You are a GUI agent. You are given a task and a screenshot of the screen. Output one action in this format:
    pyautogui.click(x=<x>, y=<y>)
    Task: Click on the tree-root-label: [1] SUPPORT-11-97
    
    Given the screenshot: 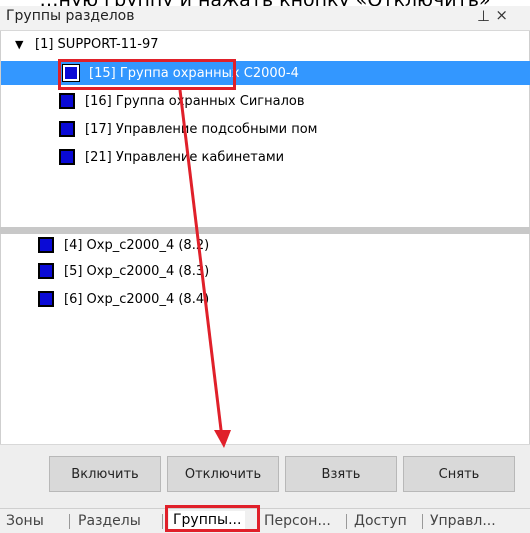 What is the action you would take?
    pyautogui.click(x=97, y=44)
    